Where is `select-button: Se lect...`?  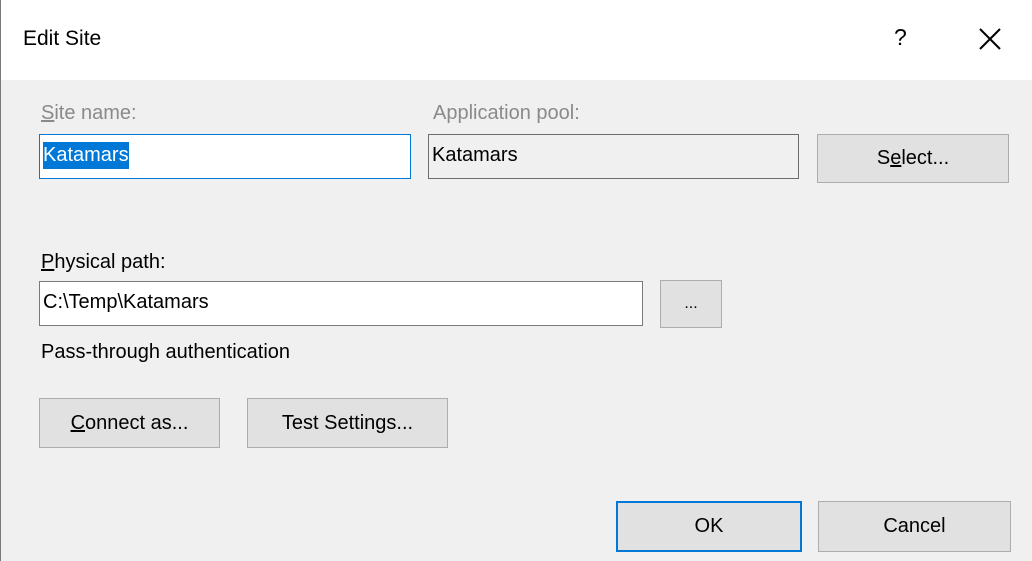 select-button: Se lect... is located at coordinates (913, 158).